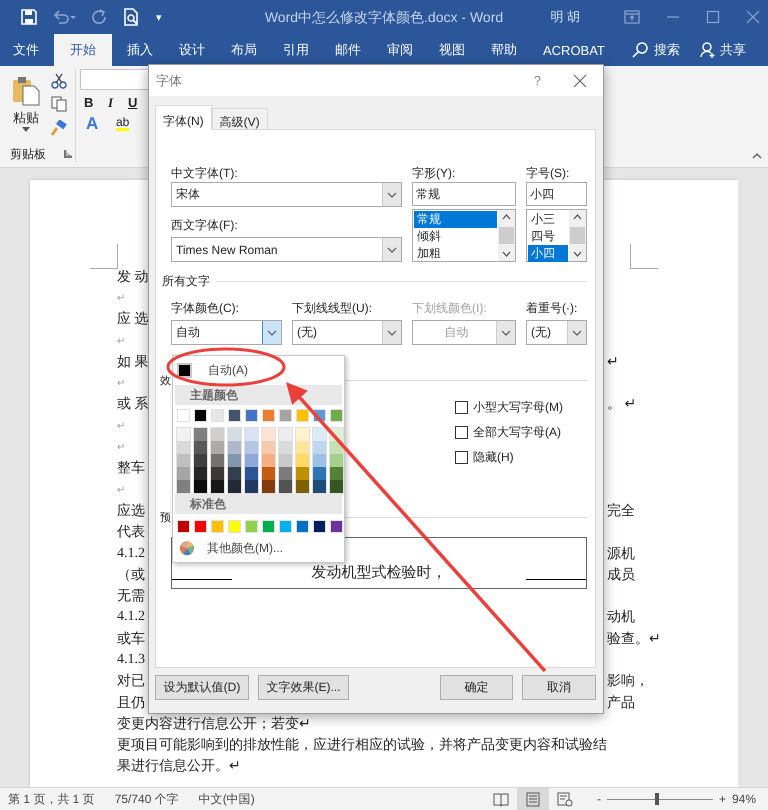 This screenshot has width=768, height=810. What do you see at coordinates (99, 17) in the screenshot?
I see `redo-icon` at bounding box center [99, 17].